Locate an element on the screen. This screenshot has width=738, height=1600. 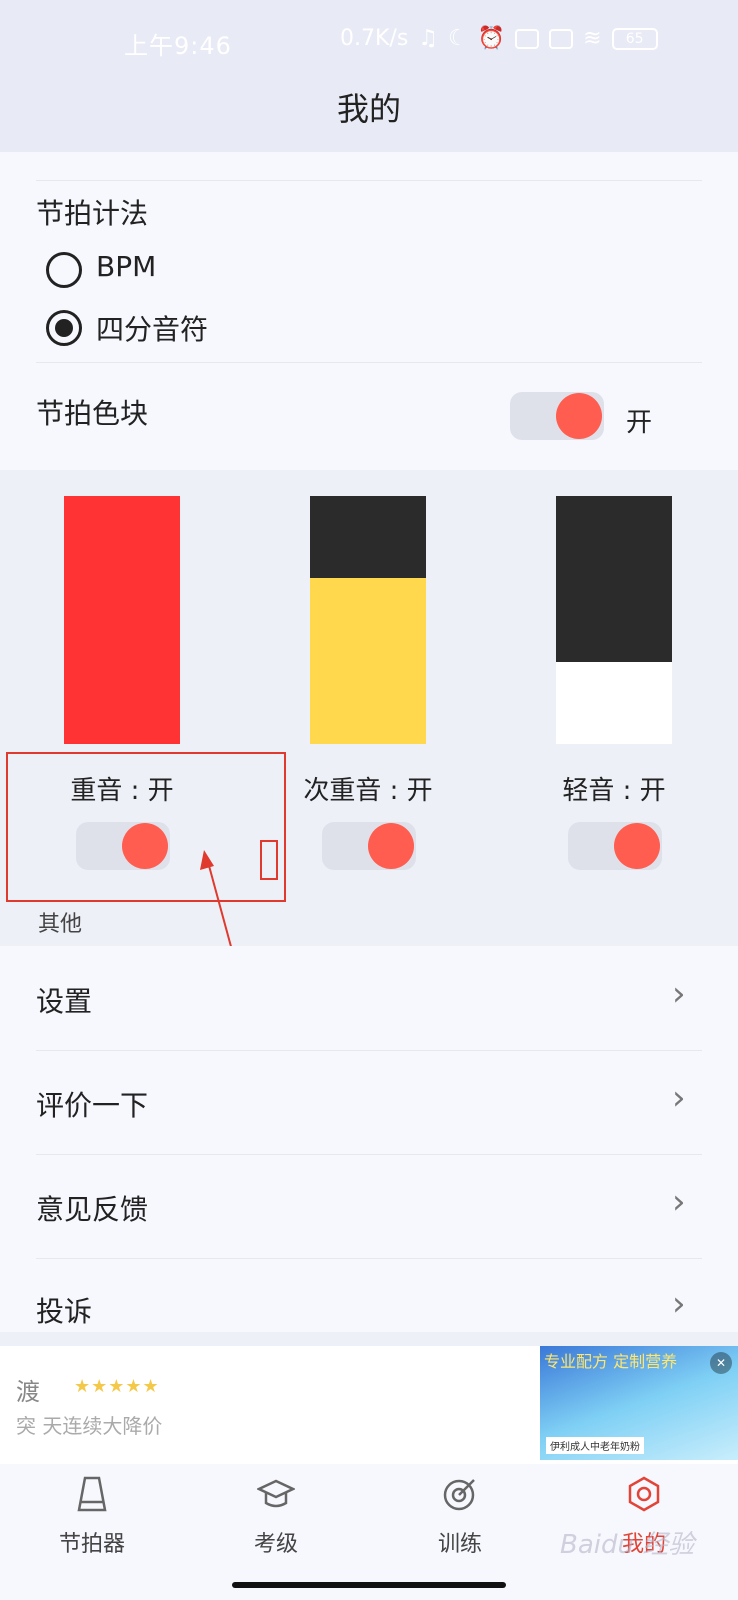
light-beat-toggle is located at coordinates (615, 846).